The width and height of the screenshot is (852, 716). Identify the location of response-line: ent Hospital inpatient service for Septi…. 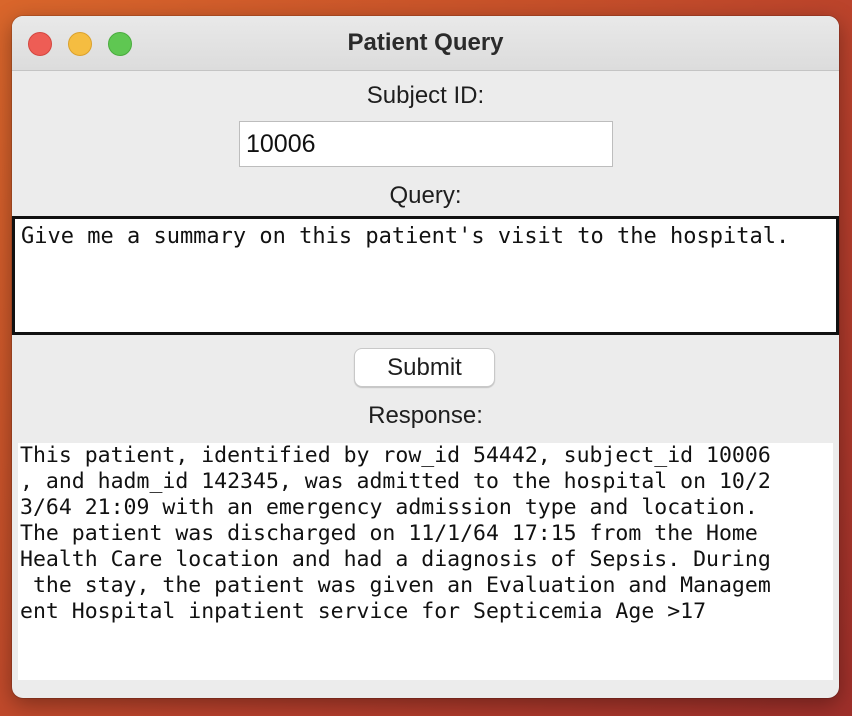
(363, 611).